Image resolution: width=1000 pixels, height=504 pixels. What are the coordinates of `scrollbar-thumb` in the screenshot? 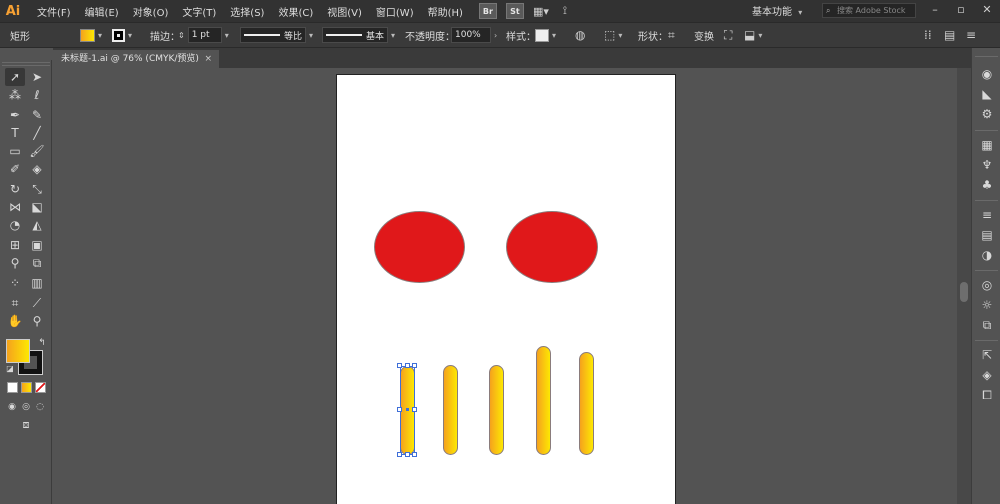 It's located at (964, 292).